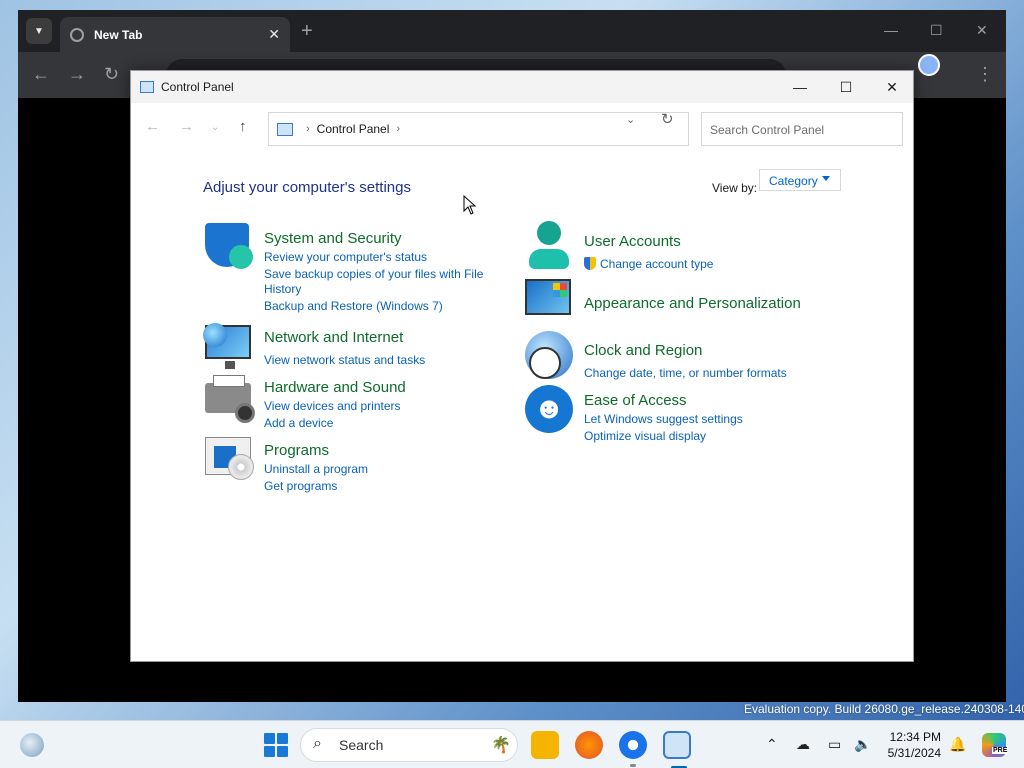 The width and height of the screenshot is (1024, 768). Describe the element at coordinates (645, 436) in the screenshot. I see `link-optimize-display: Optimize visual display` at that location.